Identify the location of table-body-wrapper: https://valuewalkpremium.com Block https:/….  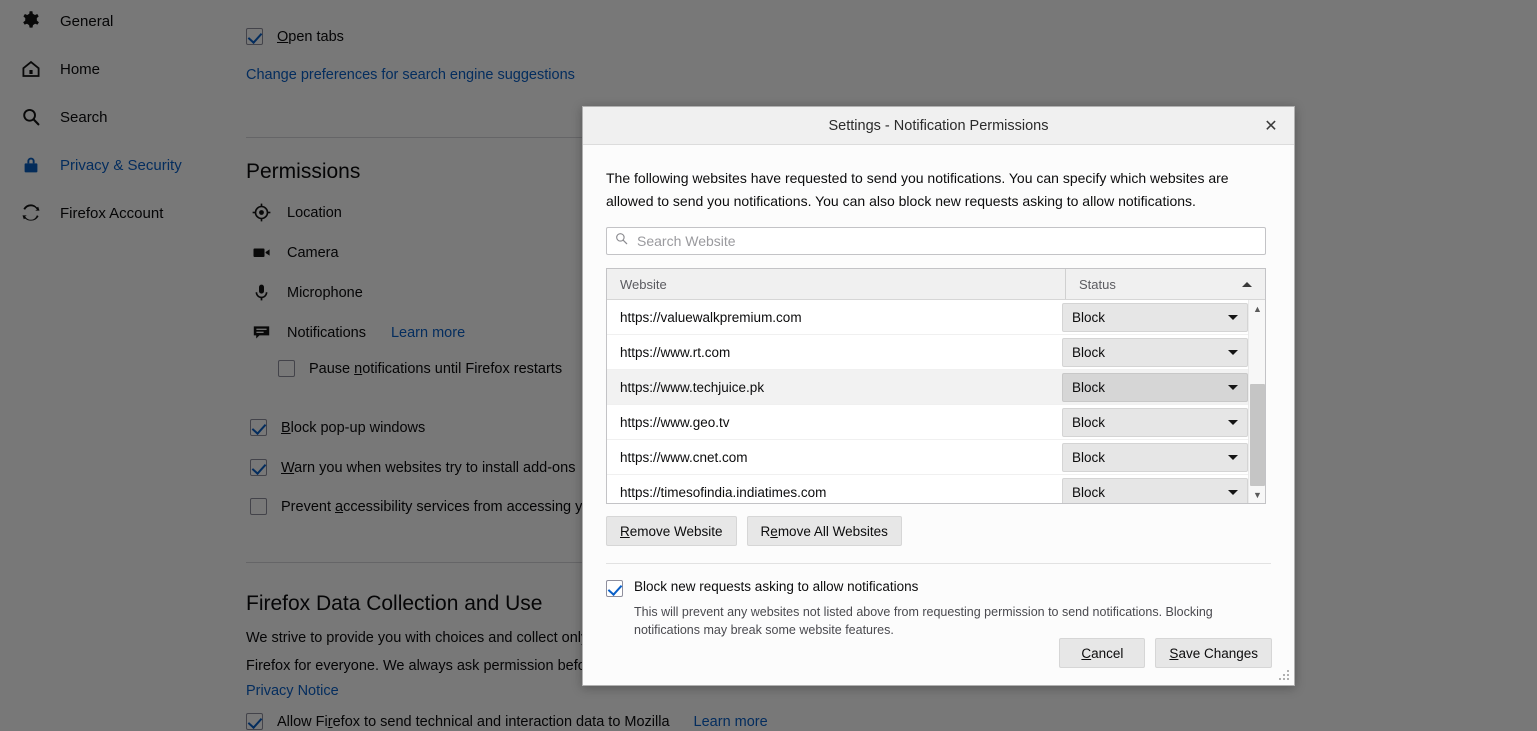
(936, 402).